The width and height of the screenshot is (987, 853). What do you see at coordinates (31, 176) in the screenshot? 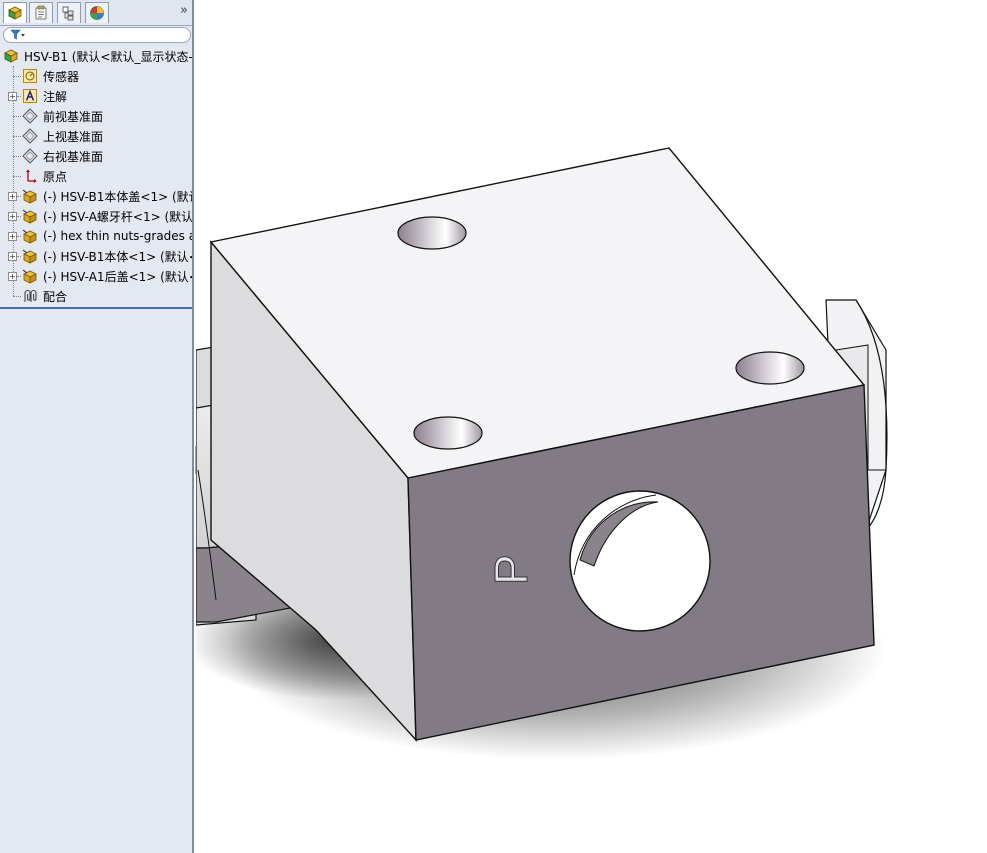
I see `origin-icon` at bounding box center [31, 176].